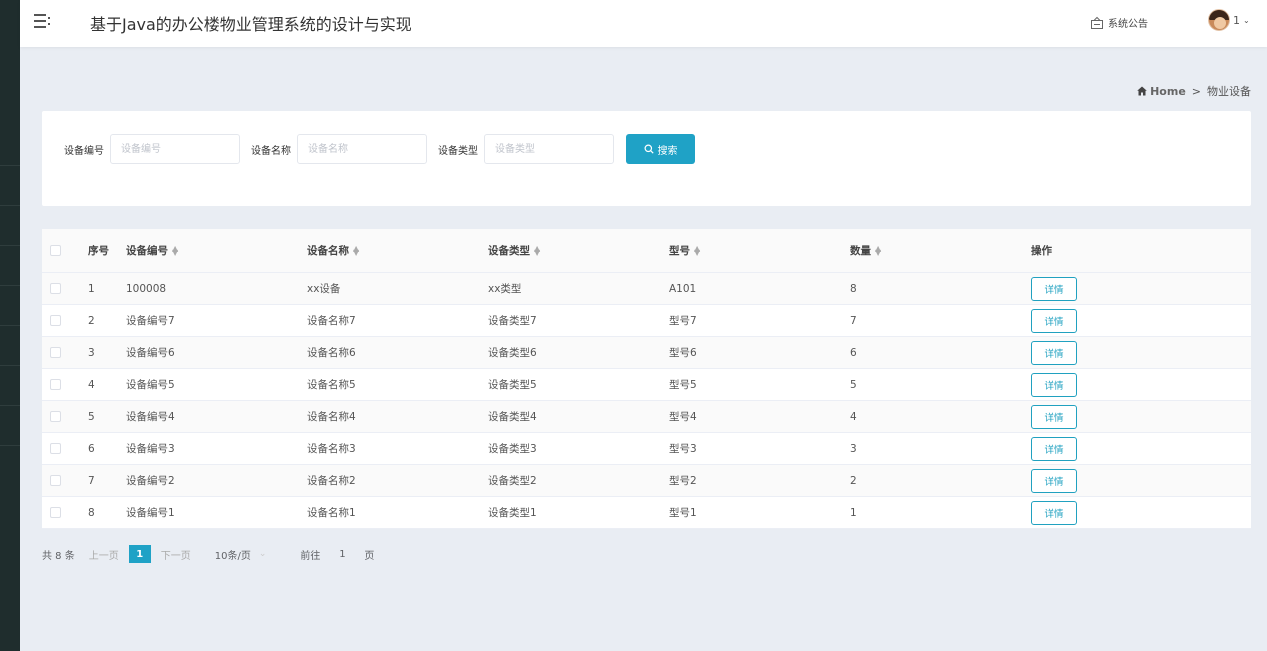  Describe the element at coordinates (58, 556) in the screenshot. I see `pagination-total: 共 8 条` at that location.